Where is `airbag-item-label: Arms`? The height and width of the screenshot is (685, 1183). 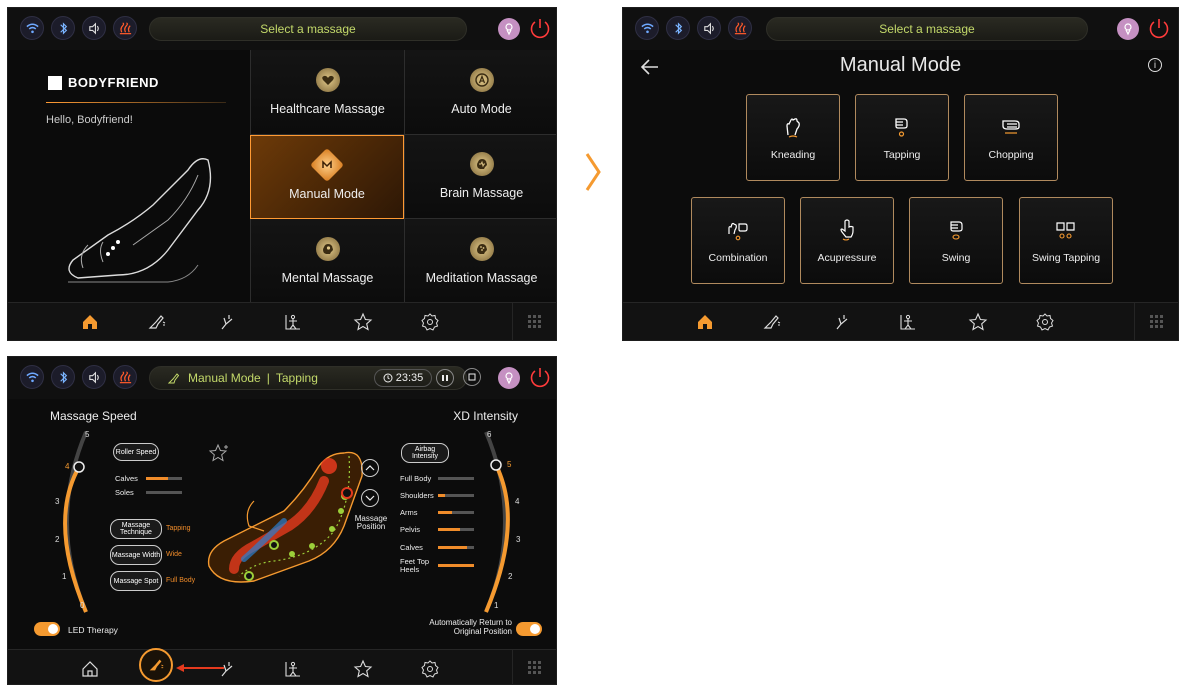 airbag-item-label: Arms is located at coordinates (409, 512).